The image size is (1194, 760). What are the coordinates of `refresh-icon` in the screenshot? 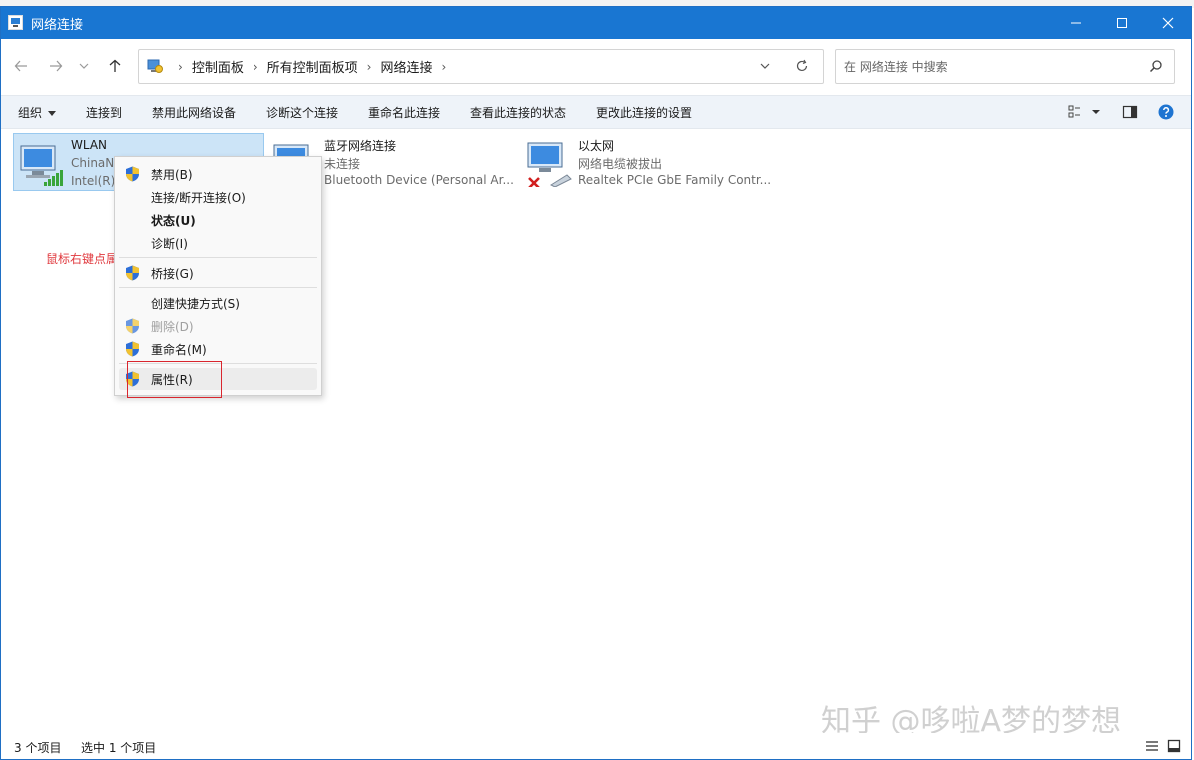 It's located at (802, 66).